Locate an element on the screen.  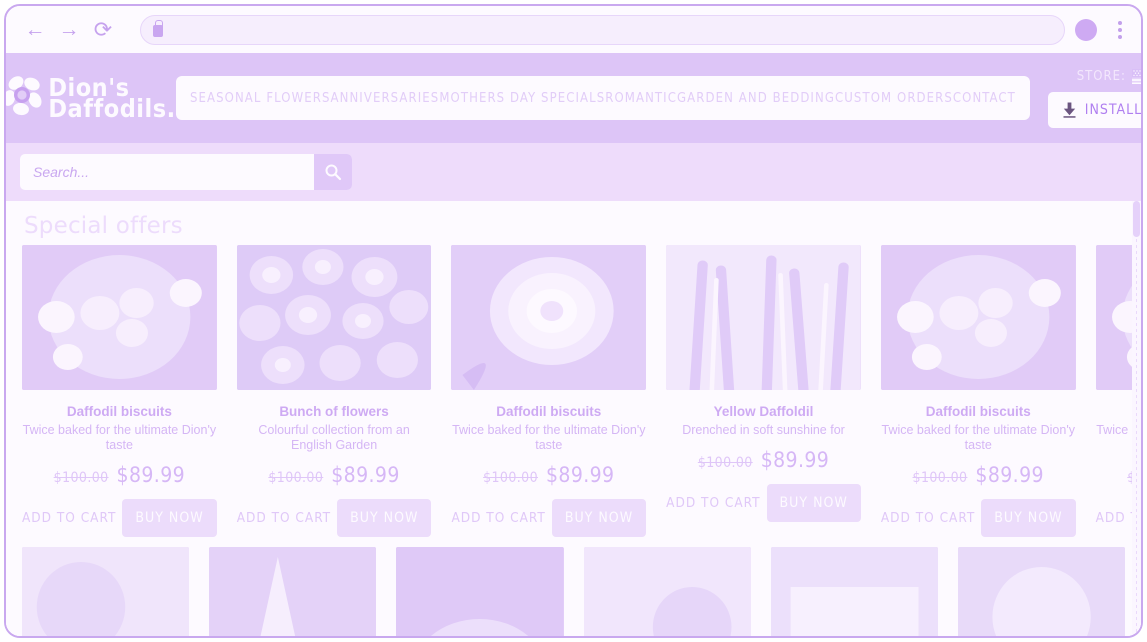
biscuits-on-plate-photo is located at coordinates (119, 317).